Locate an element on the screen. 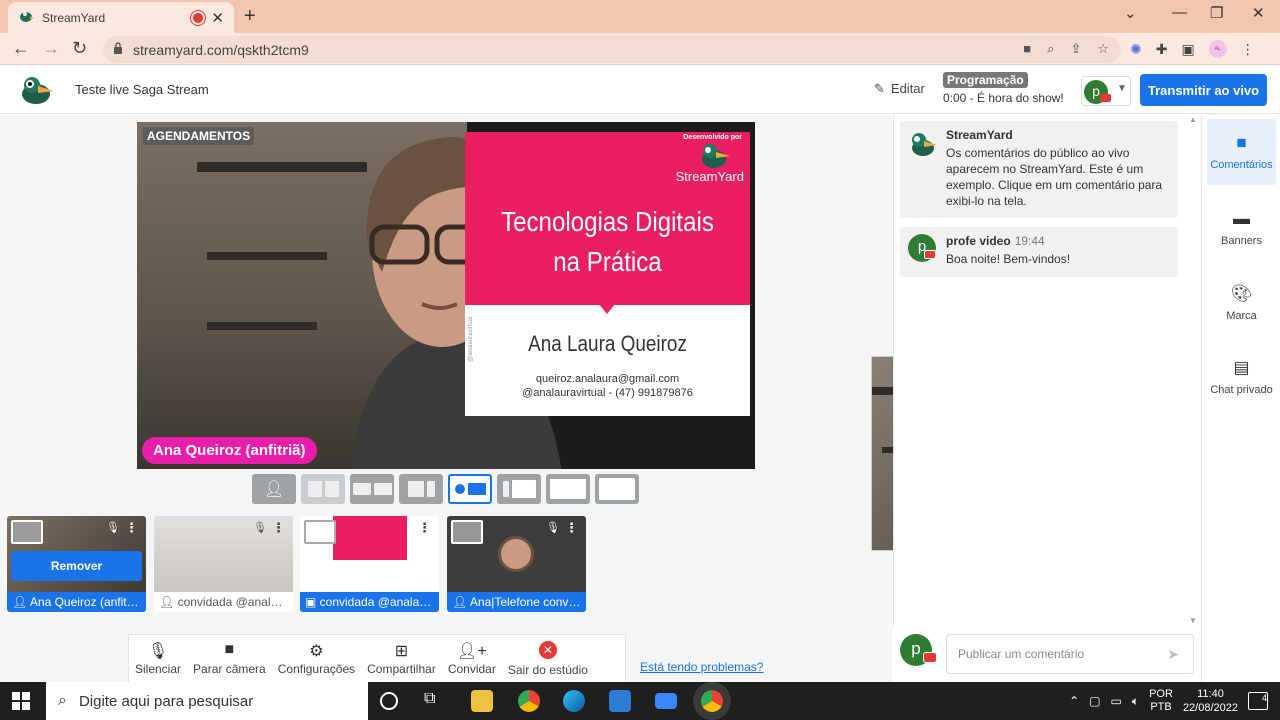 The height and width of the screenshot is (720, 1280). chrome-active-icon is located at coordinates (712, 701).